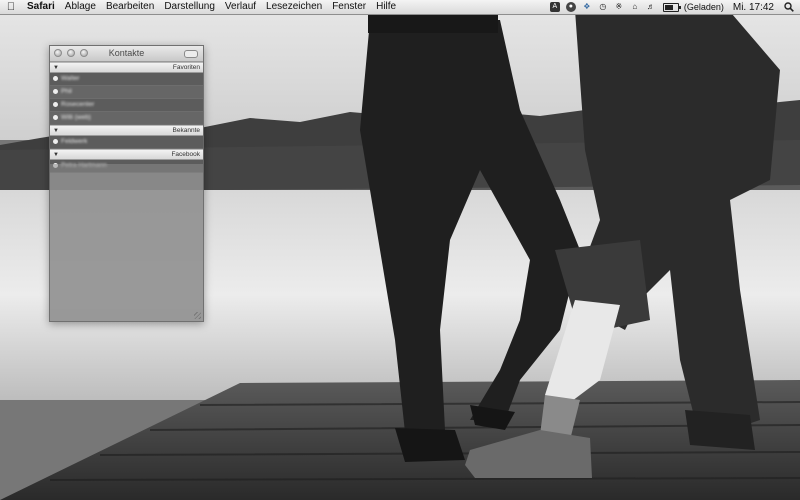 The width and height of the screenshot is (800, 500). I want to click on contact-name: Willi (web), so click(76, 117).